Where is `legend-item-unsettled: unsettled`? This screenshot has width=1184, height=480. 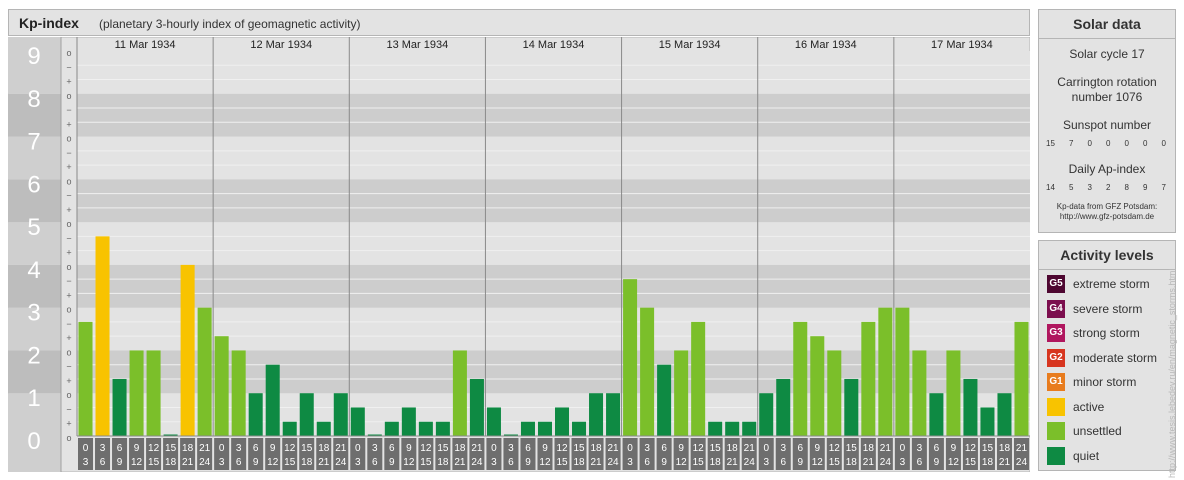 legend-item-unsettled: unsettled is located at coordinates (1084, 431).